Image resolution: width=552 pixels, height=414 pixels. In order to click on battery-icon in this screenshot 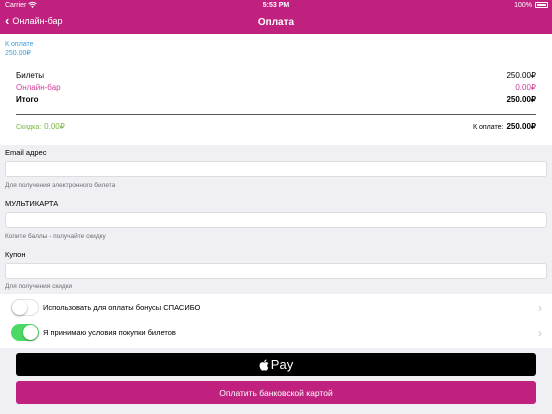, I will do `click(541, 5)`.